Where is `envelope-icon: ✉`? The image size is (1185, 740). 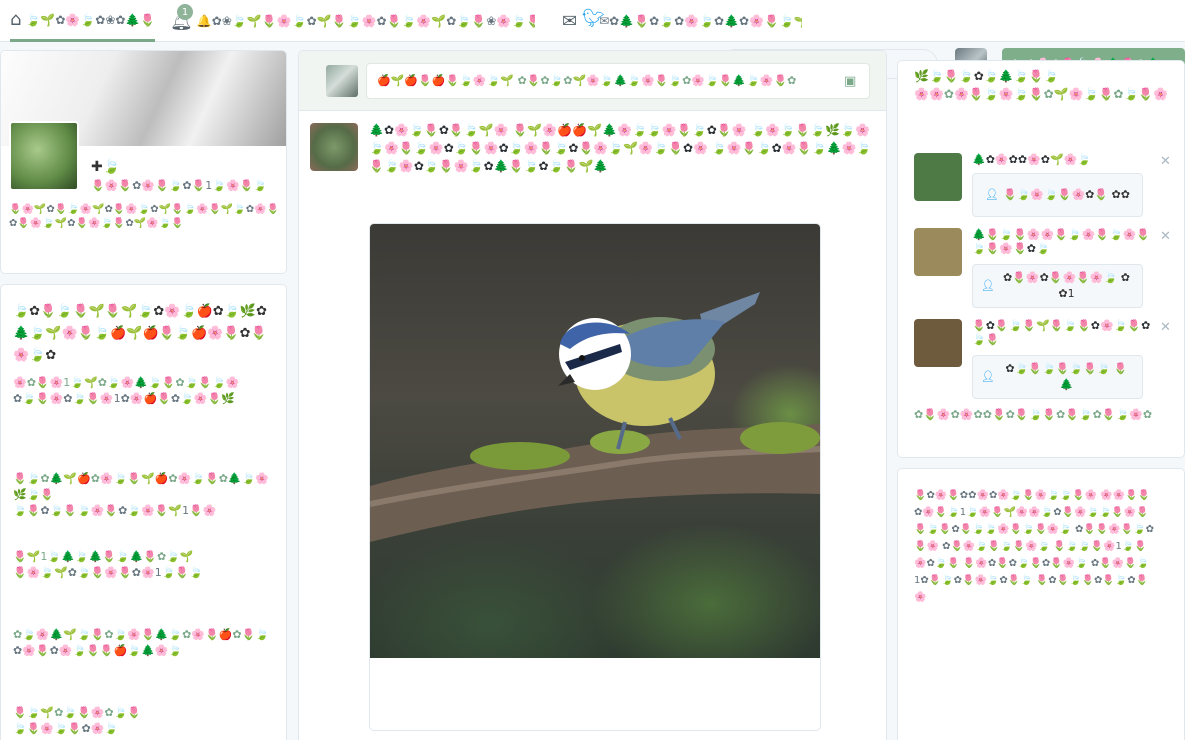 envelope-icon: ✉ is located at coordinates (570, 21).